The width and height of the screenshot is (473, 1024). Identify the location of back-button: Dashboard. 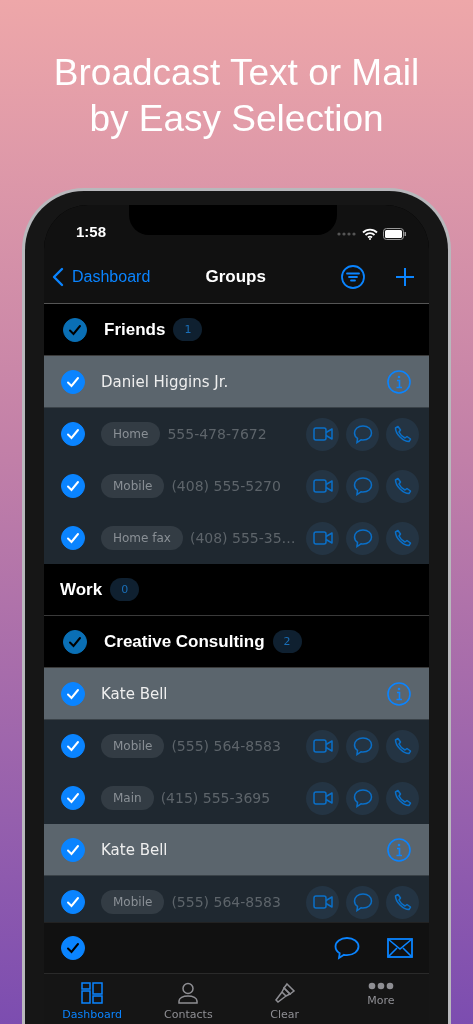
(101, 276).